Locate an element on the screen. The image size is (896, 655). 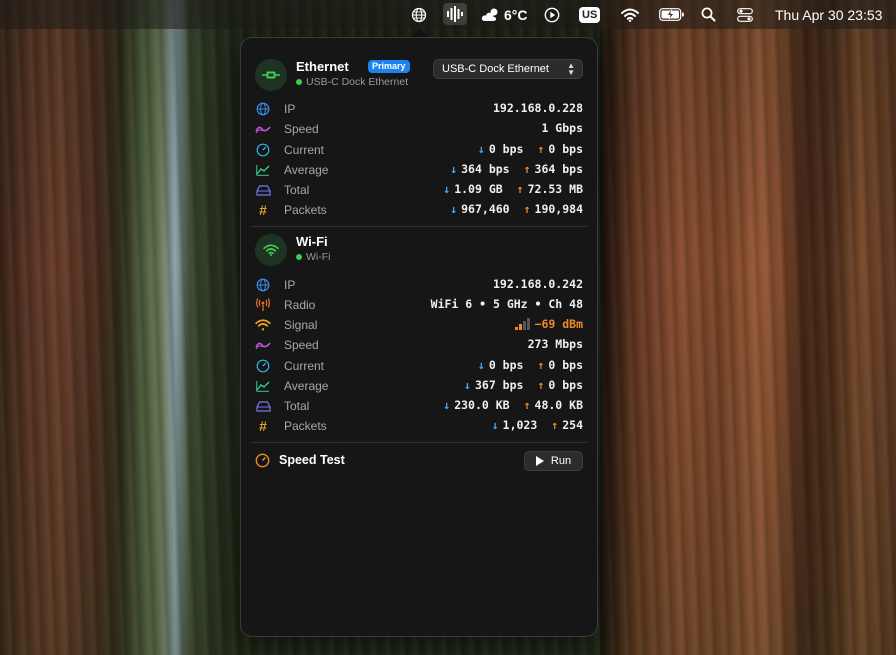
ethernet-average-row: Average ↓ 364 bps ↑ 364 bps is located at coordinates (420, 170).